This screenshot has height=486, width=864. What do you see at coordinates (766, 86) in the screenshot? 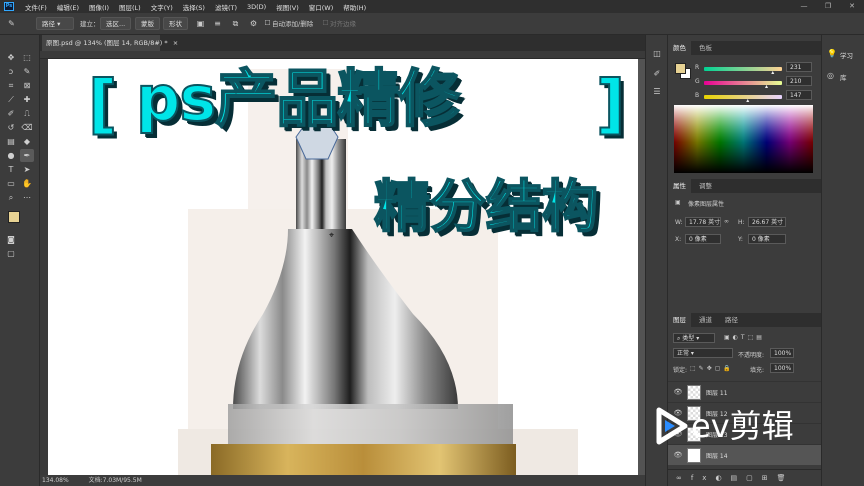
I see `channel-g-thumb: ▴` at bounding box center [766, 86].